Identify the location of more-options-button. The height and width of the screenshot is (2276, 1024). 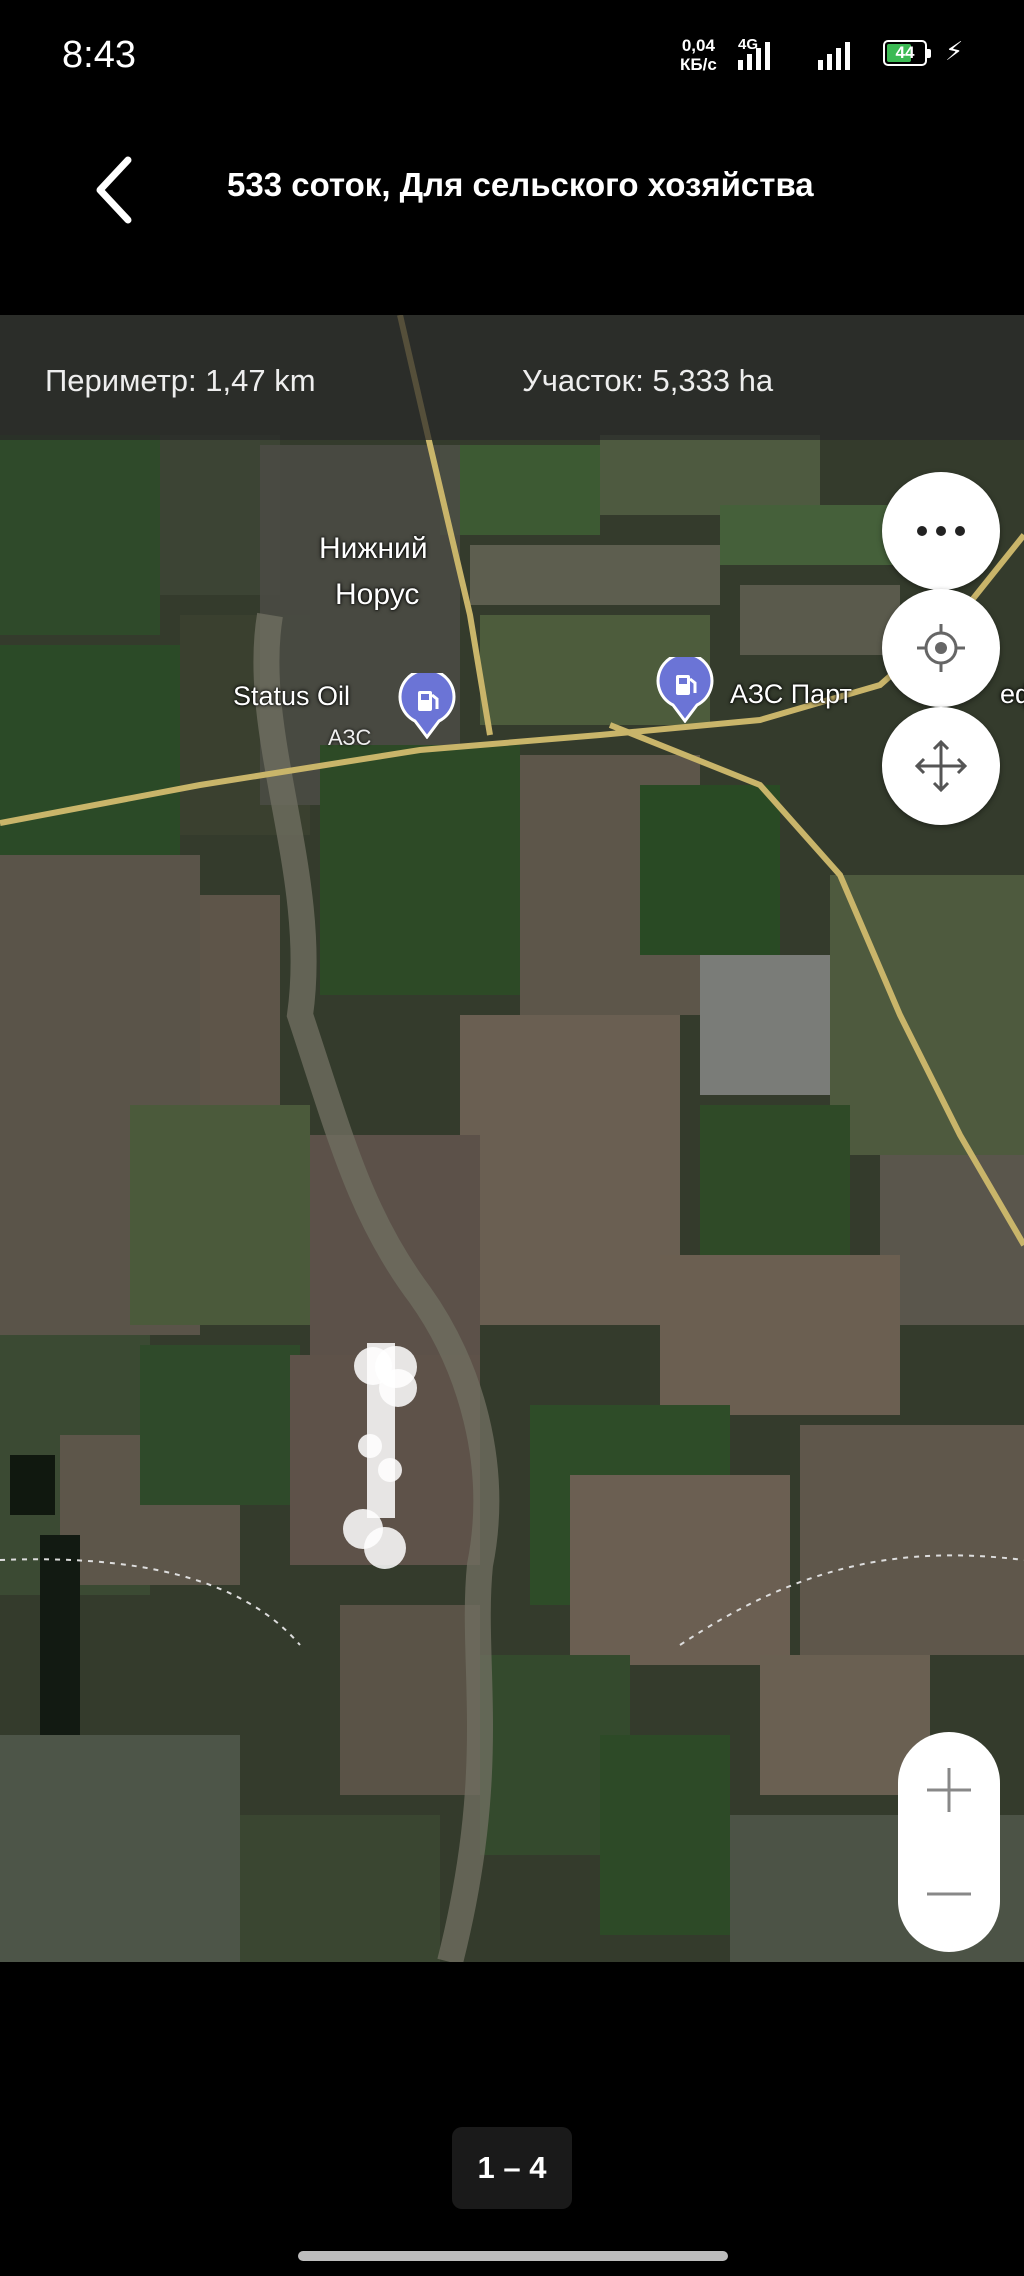
(941, 531).